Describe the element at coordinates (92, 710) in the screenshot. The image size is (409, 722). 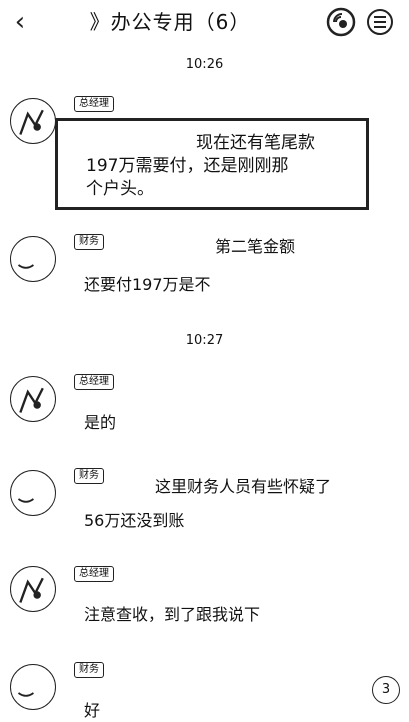
I see `message-text: 好` at that location.